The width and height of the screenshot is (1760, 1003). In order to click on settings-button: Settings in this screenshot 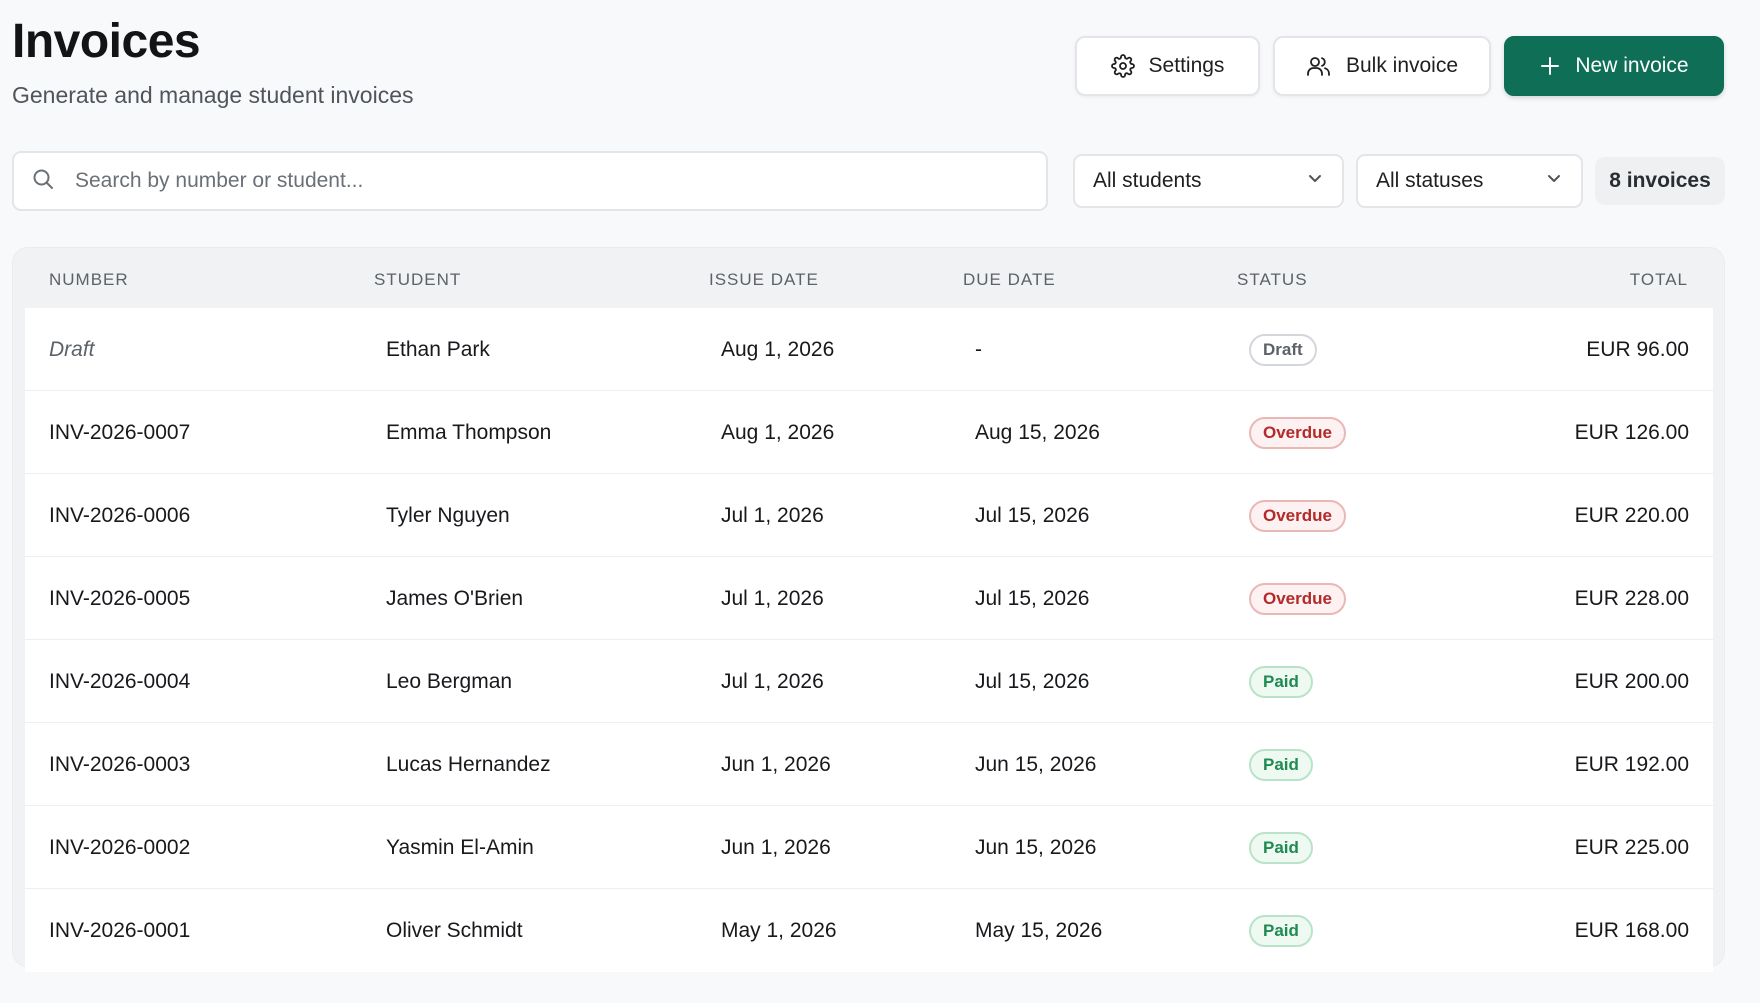, I will do `click(1167, 66)`.